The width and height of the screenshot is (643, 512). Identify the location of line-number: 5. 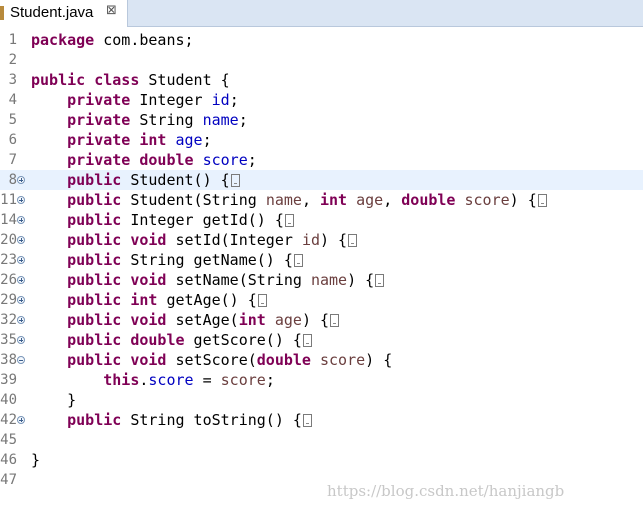
(12, 120).